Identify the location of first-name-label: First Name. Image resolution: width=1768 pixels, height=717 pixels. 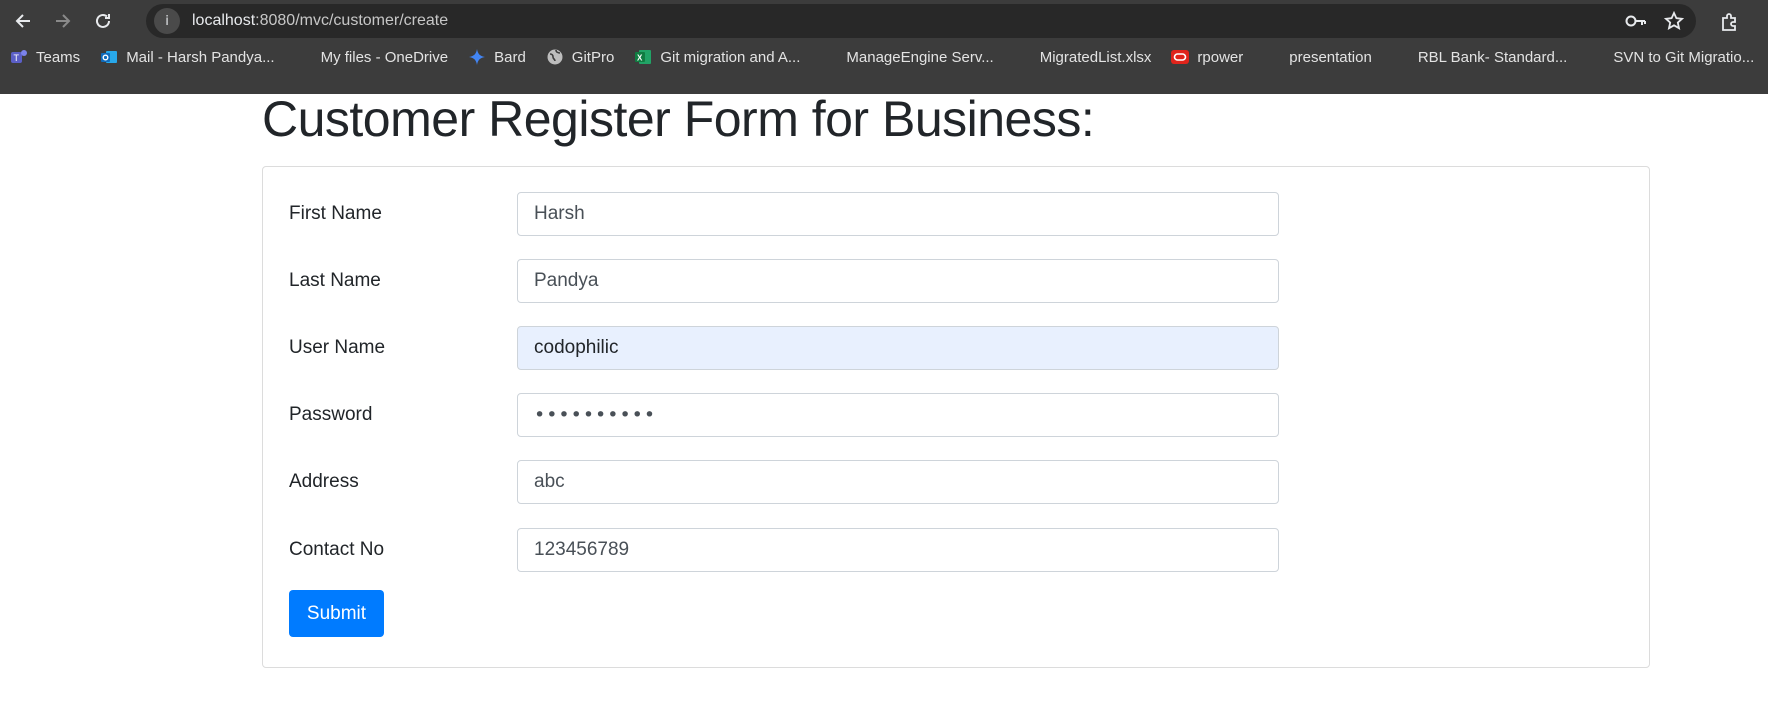
(335, 213).